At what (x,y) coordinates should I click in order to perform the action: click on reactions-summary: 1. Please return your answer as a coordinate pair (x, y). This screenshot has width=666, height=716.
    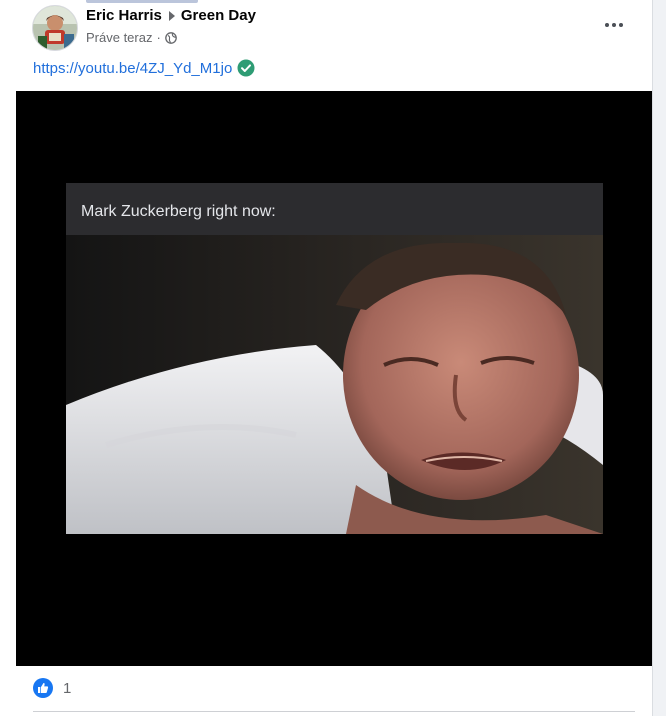
    Looking at the image, I should click on (52, 688).